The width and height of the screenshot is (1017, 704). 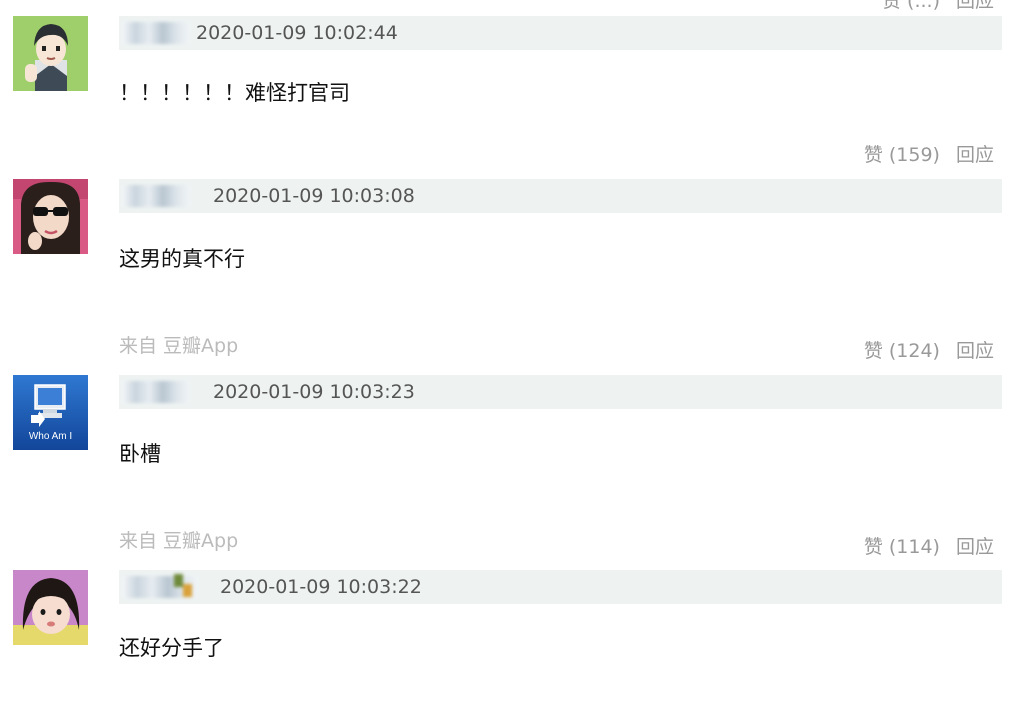 I want to click on comment-text: 这男的真不行, so click(x=182, y=259).